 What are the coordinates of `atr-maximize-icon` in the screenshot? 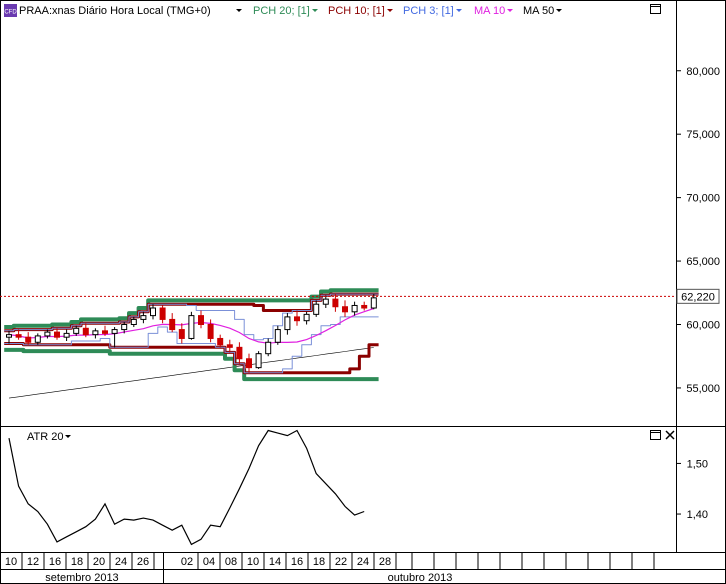 It's located at (655, 435).